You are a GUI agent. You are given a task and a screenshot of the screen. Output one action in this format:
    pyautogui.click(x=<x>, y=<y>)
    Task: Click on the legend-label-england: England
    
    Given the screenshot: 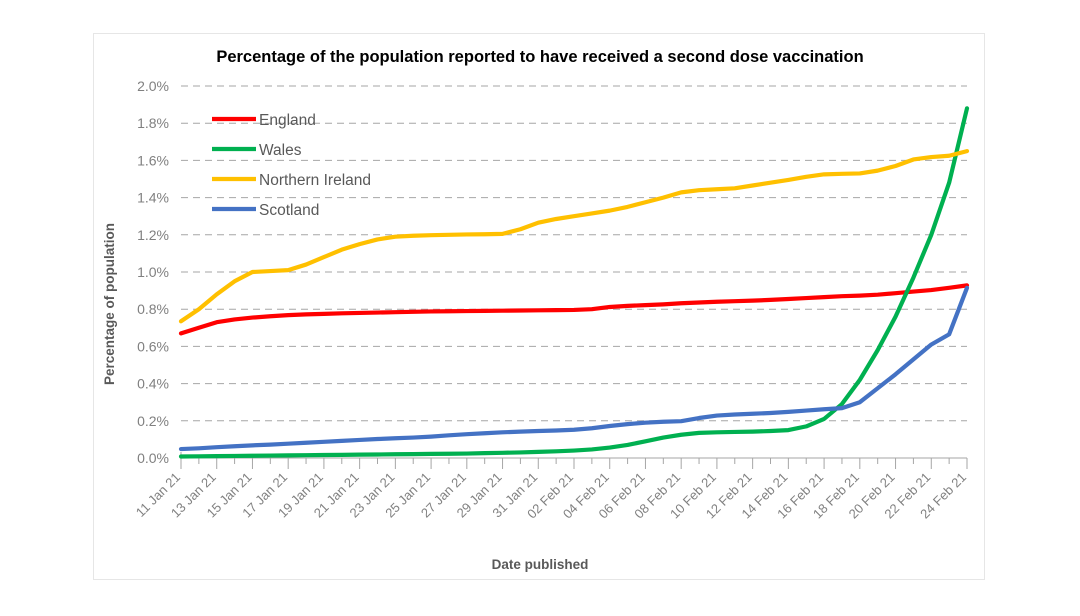 What is the action you would take?
    pyautogui.click(x=287, y=120)
    